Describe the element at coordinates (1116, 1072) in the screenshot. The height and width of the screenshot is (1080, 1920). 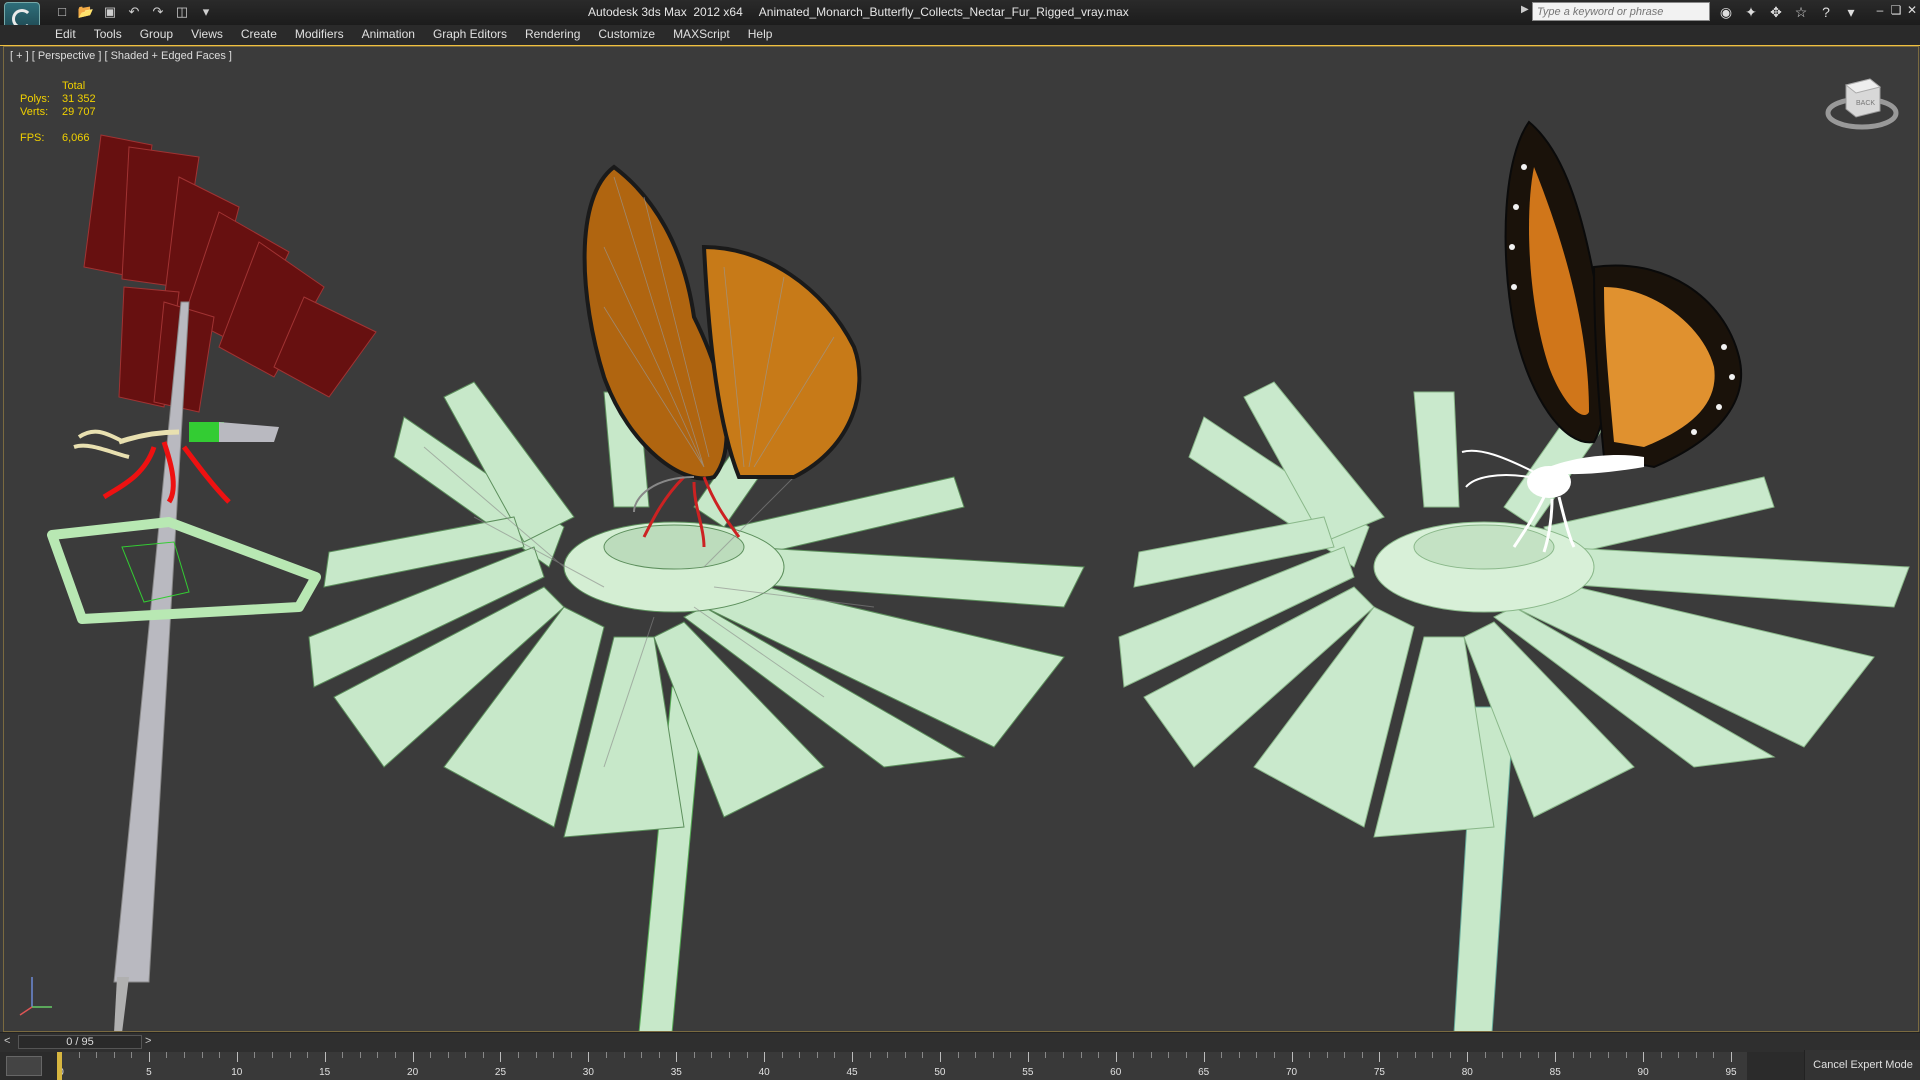
I see `track-bar-label: 60` at that location.